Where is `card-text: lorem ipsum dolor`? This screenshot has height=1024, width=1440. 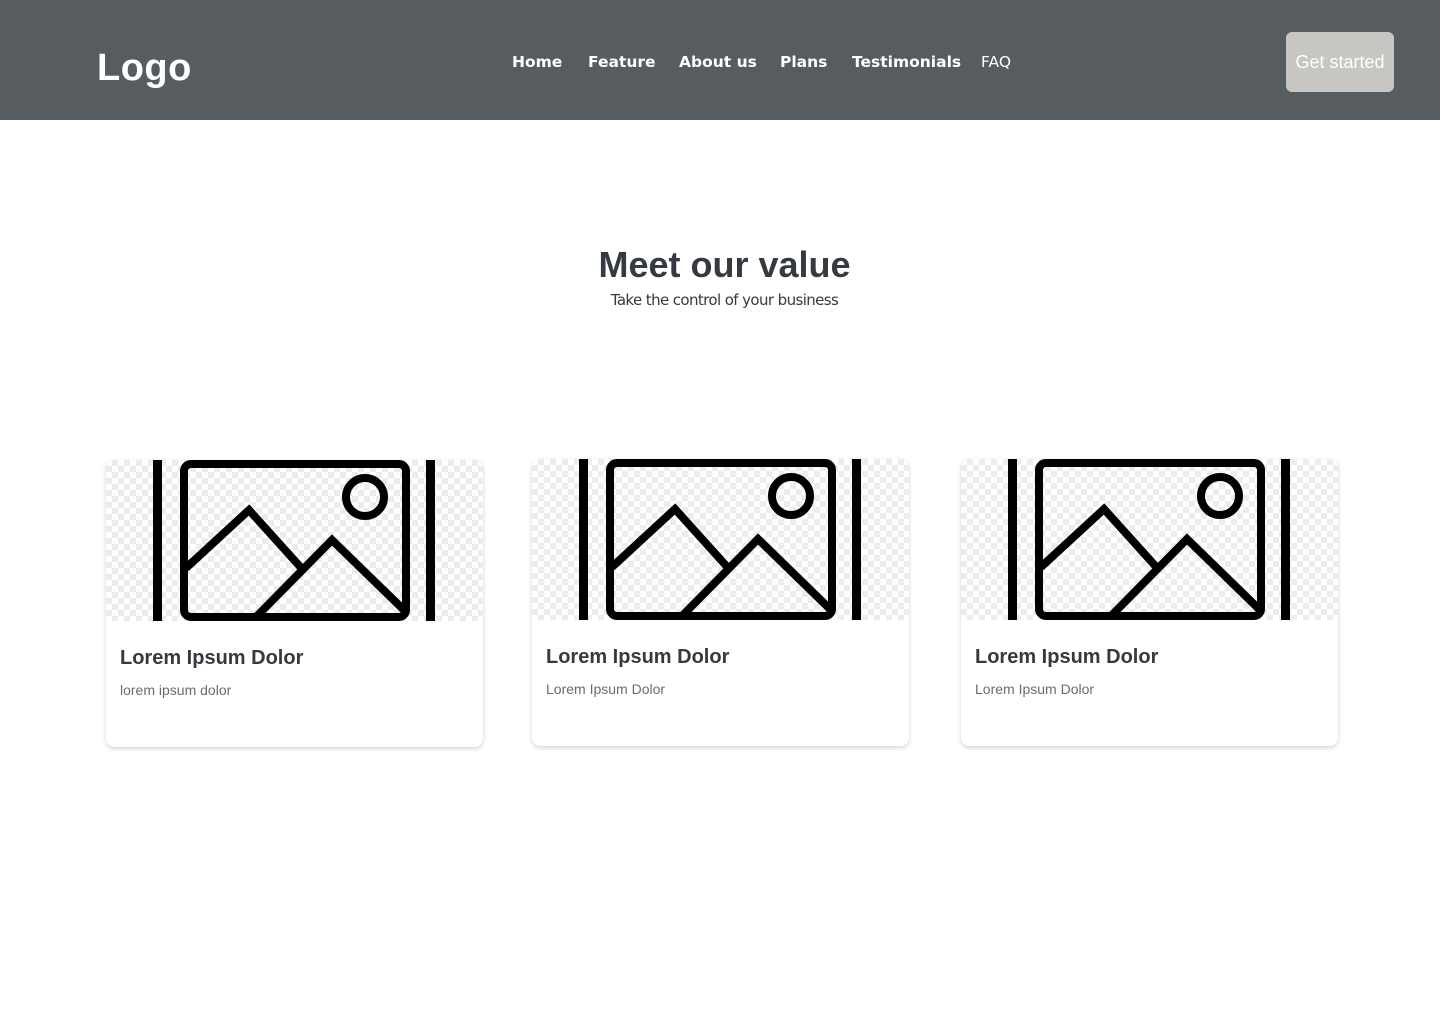
card-text: lorem ipsum dolor is located at coordinates (176, 690).